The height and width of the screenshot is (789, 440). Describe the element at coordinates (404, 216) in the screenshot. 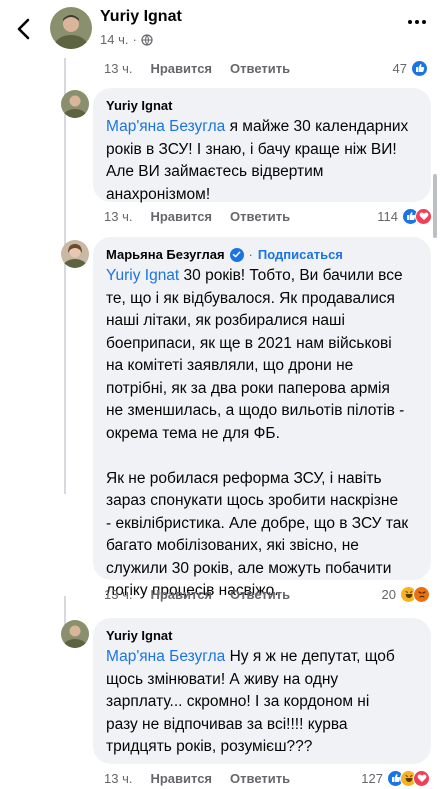

I see `reaction-summary: 114` at that location.